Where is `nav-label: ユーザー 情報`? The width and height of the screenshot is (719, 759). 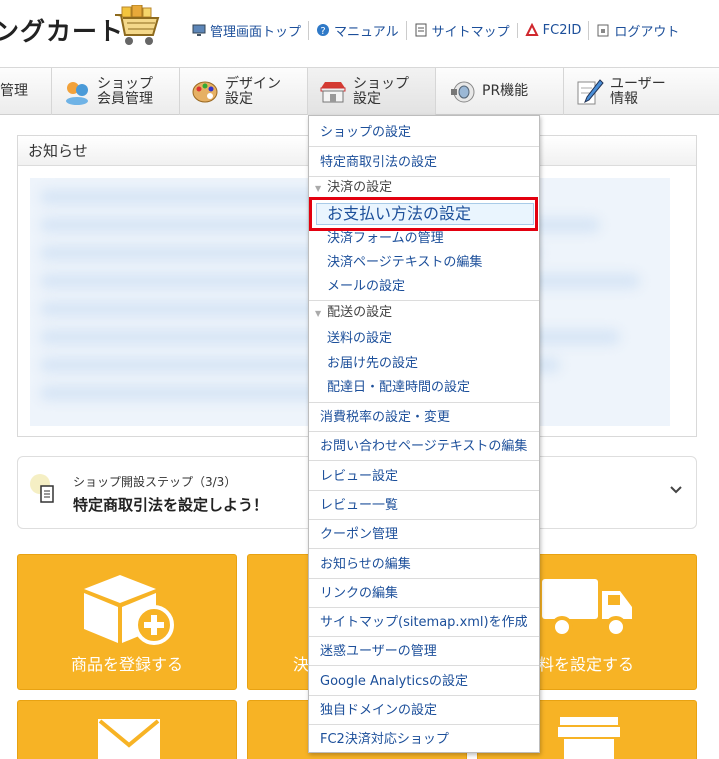
nav-label: ユーザー 情報 is located at coordinates (638, 91).